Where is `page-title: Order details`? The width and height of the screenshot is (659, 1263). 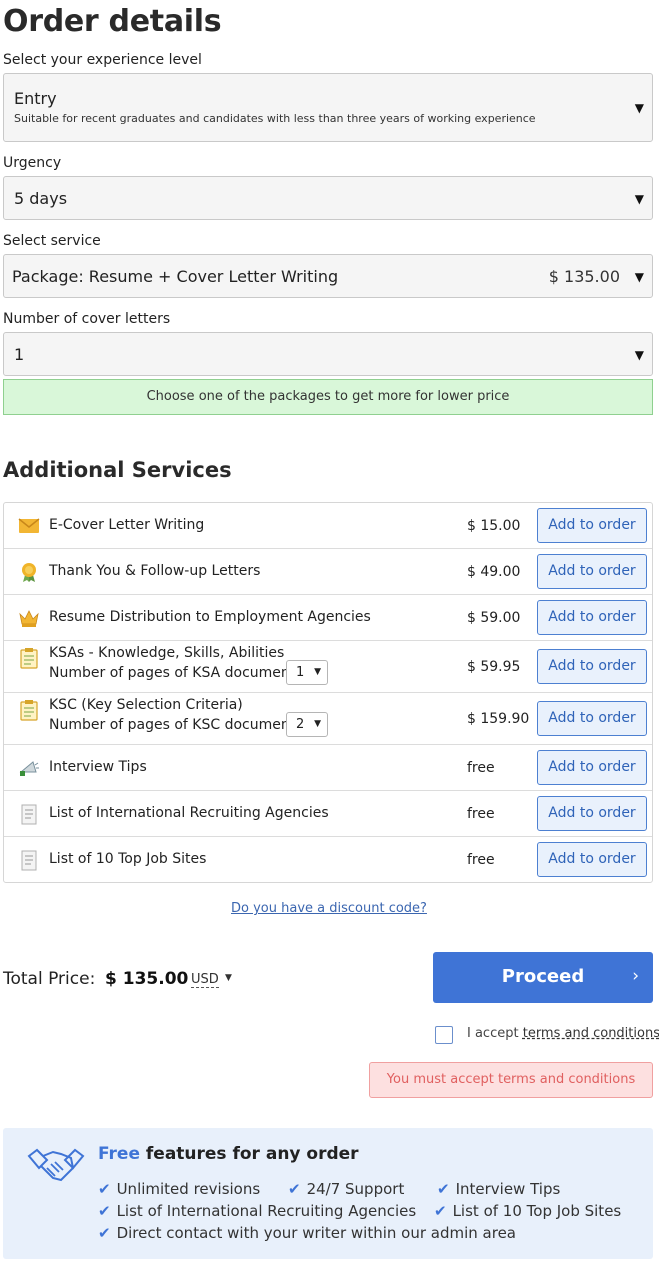 page-title: Order details is located at coordinates (112, 21).